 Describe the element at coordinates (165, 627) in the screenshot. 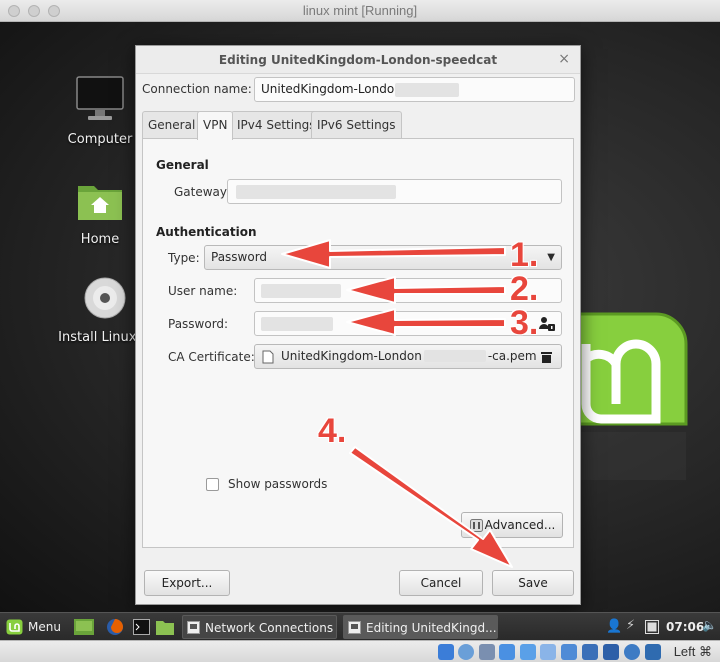

I see `files-icon` at that location.